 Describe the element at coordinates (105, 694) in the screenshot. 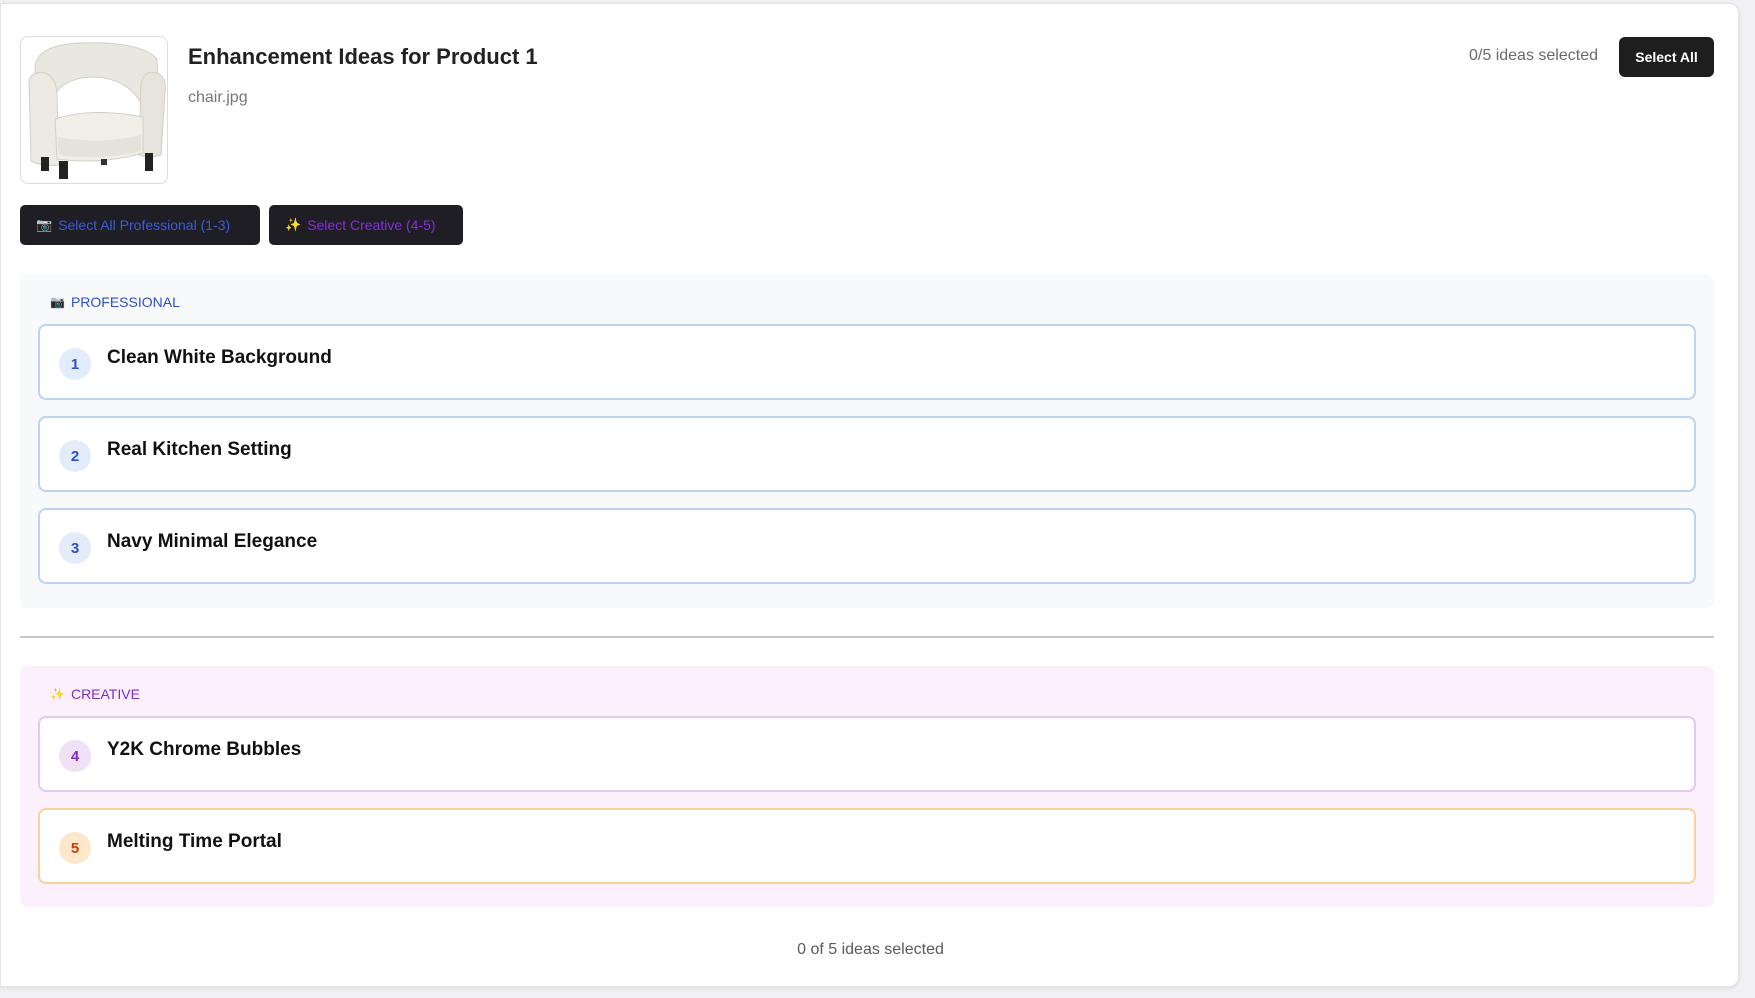

I see `creative-section-label: CREATIVE` at that location.